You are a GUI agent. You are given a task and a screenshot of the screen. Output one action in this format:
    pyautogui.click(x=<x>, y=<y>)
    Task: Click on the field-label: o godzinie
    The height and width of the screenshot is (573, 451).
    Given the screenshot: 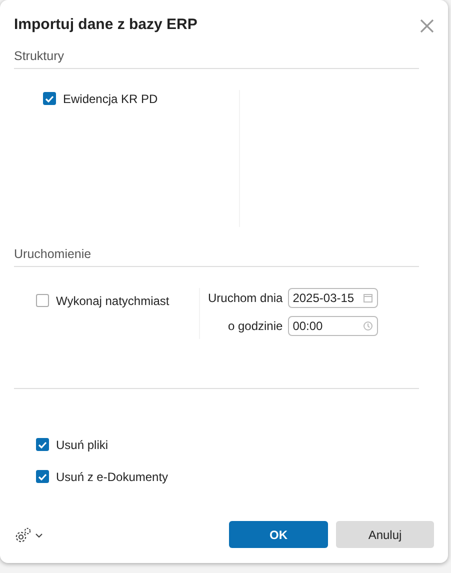 What is the action you would take?
    pyautogui.click(x=255, y=326)
    